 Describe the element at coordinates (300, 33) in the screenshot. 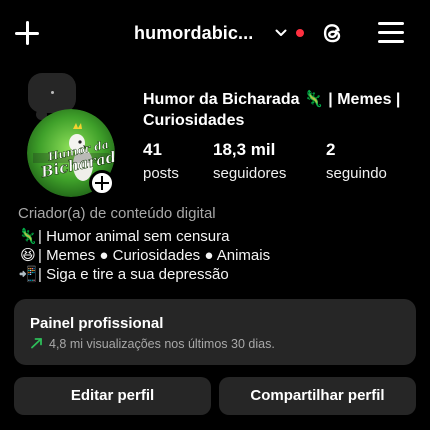

I see `notification-dot` at that location.